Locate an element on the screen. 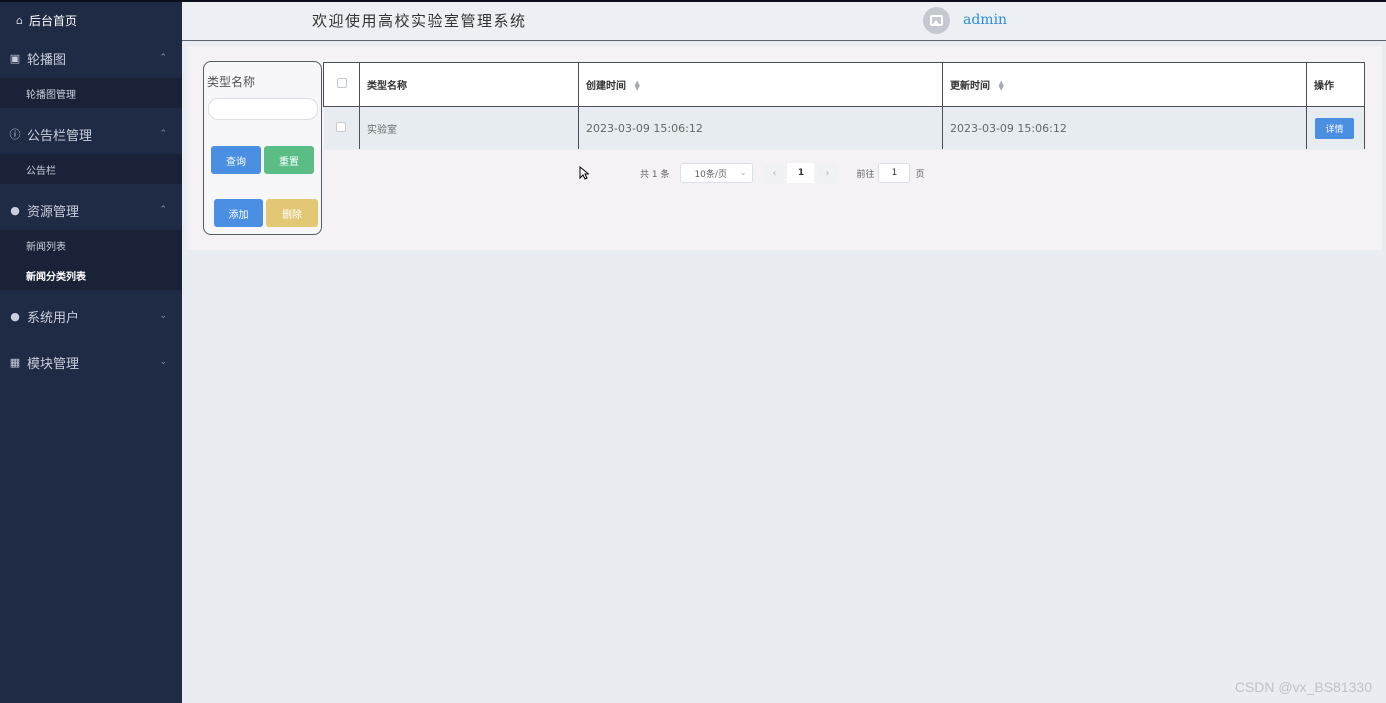 The width and height of the screenshot is (1386, 703). select-all-cell is located at coordinates (341, 84).